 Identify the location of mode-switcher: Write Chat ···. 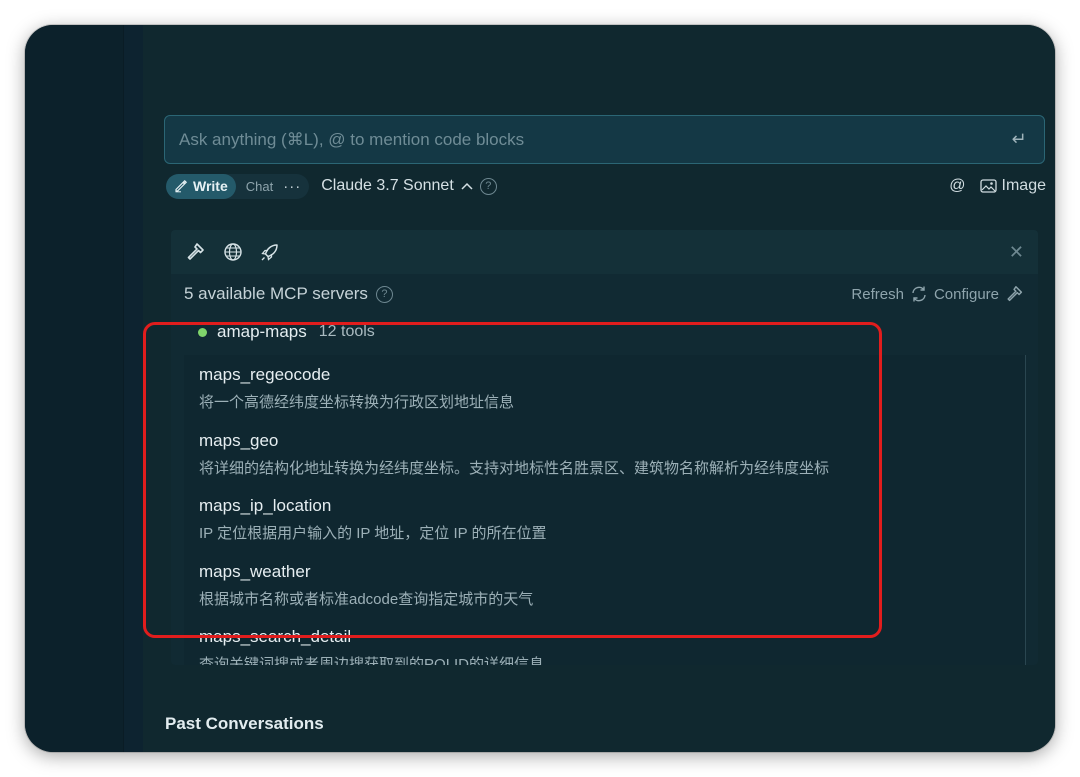
(238, 186).